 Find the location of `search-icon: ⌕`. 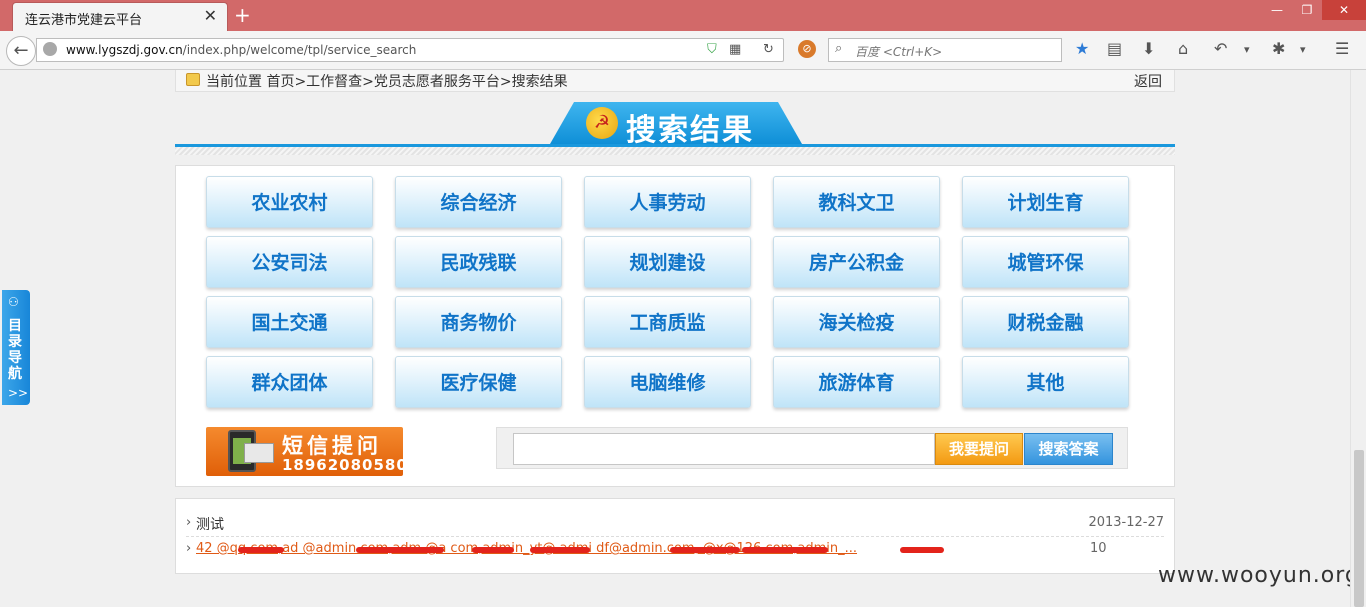

search-icon: ⌕ is located at coordinates (839, 48).